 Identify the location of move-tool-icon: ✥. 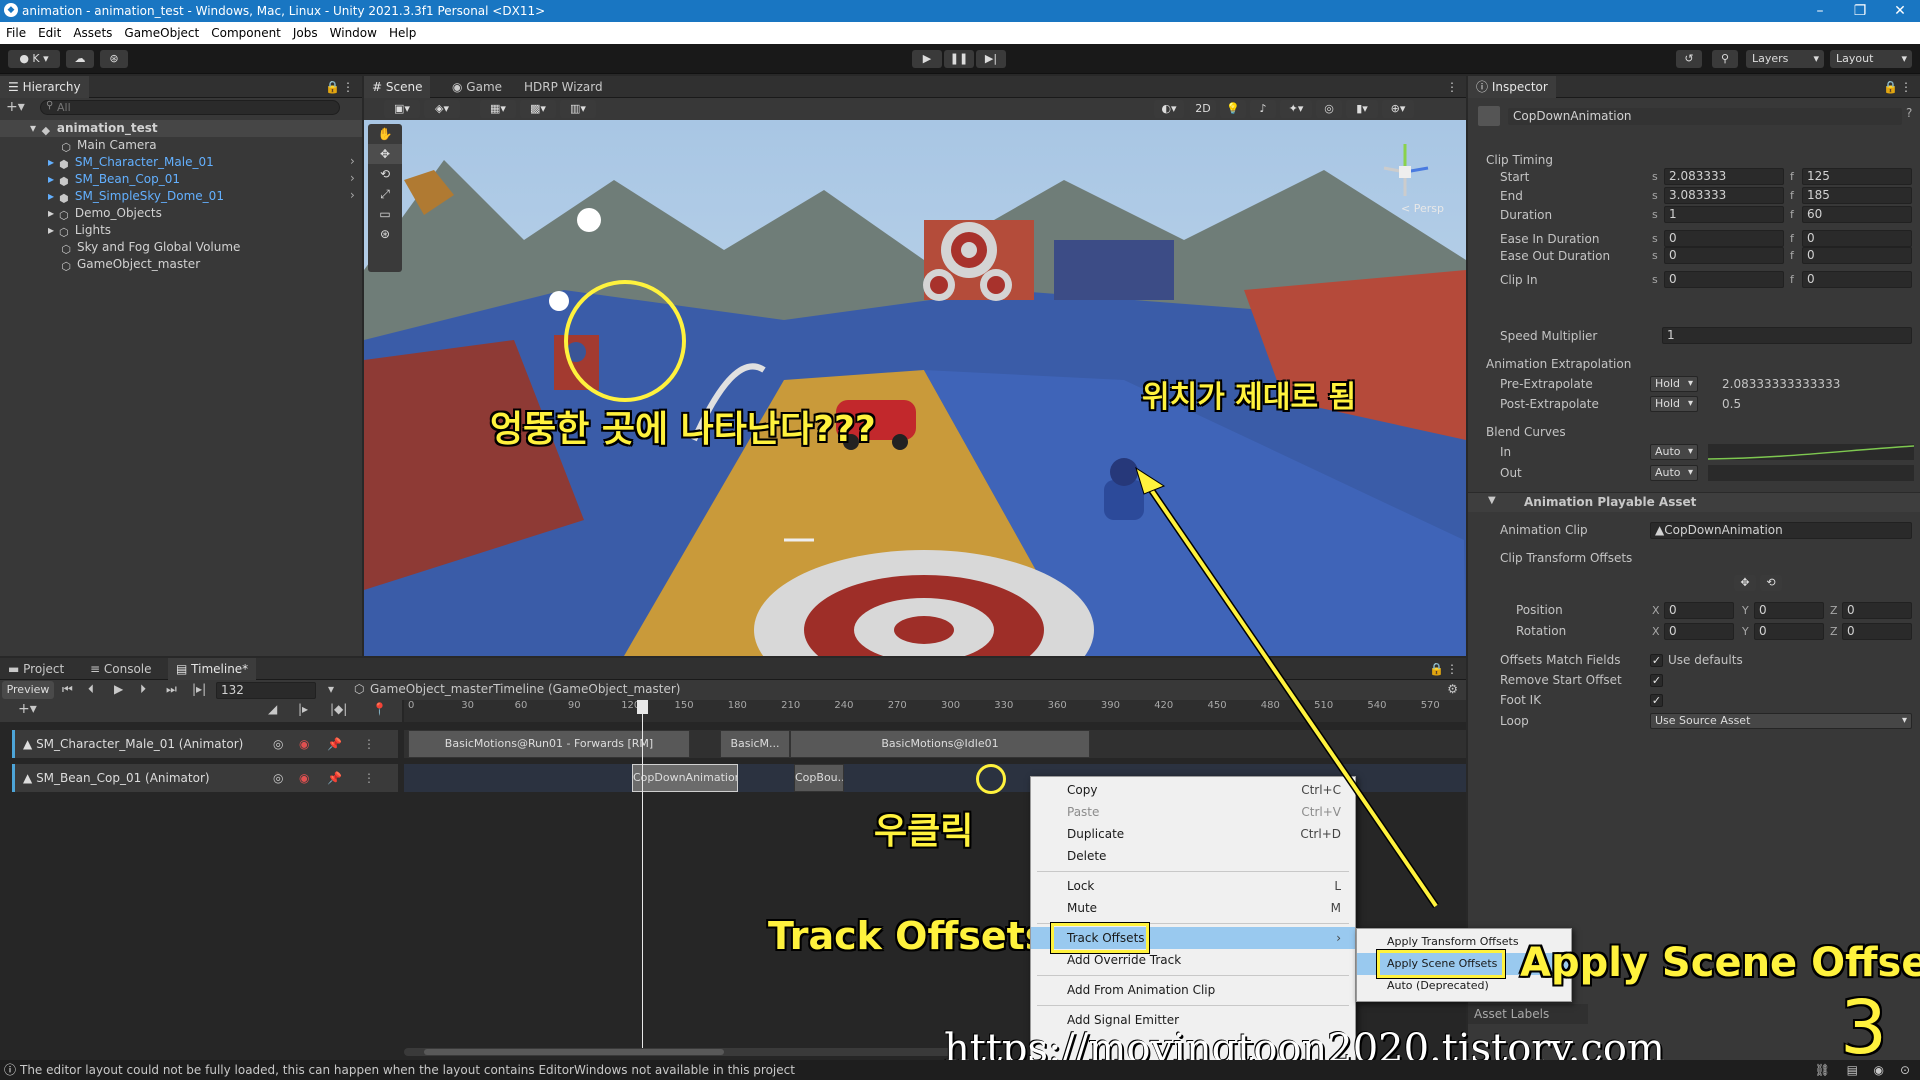
(1745, 583).